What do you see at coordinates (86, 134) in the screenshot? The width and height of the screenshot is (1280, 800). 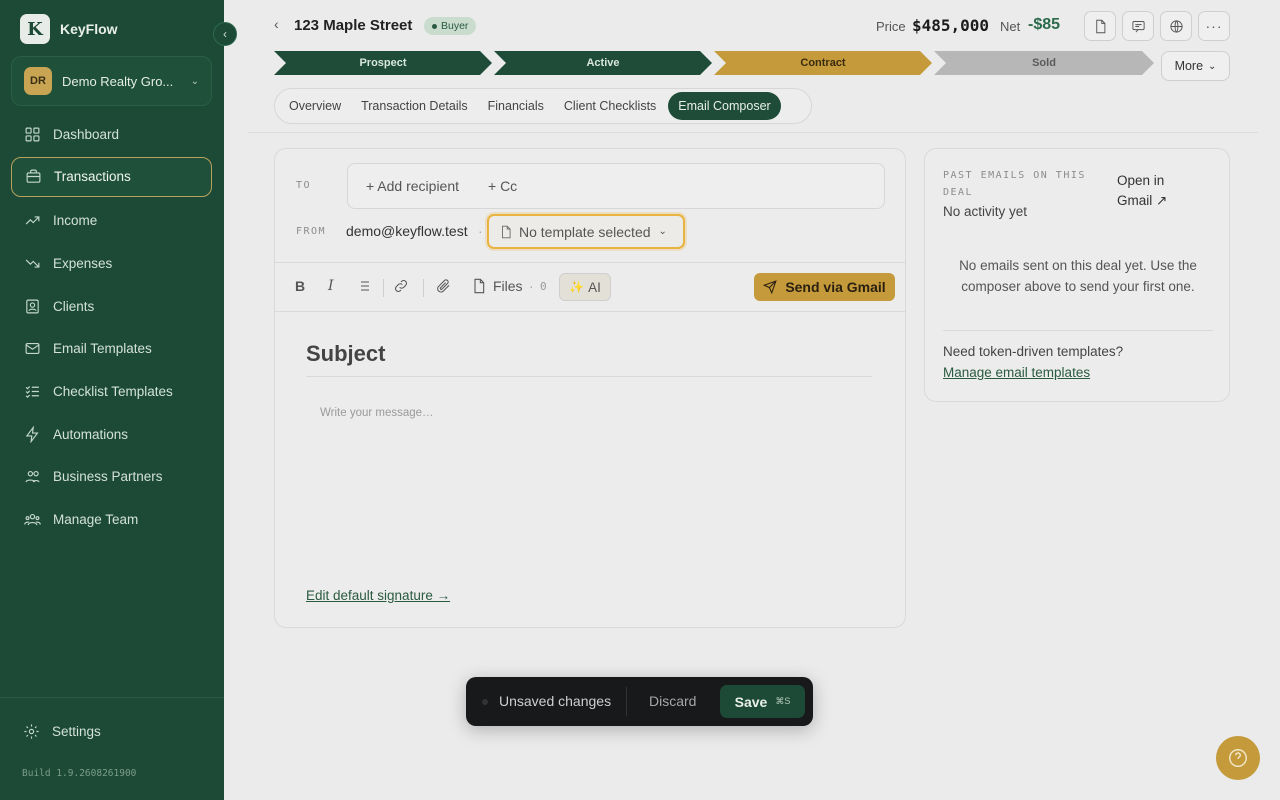 I see `sidebar-item-label: Dashboard` at bounding box center [86, 134].